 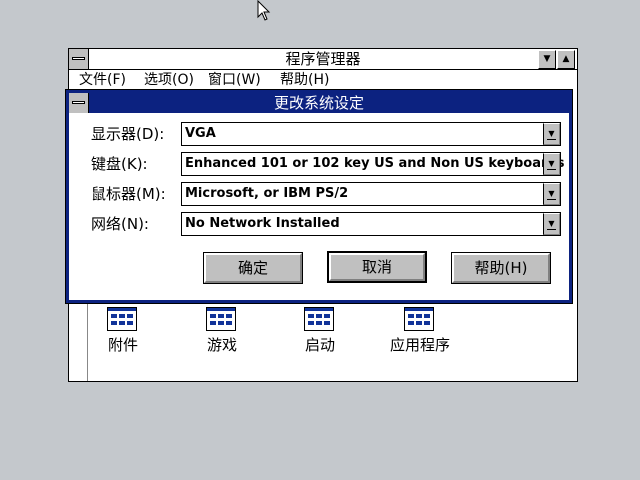 I want to click on menu-file: 文件(F), so click(x=102, y=80).